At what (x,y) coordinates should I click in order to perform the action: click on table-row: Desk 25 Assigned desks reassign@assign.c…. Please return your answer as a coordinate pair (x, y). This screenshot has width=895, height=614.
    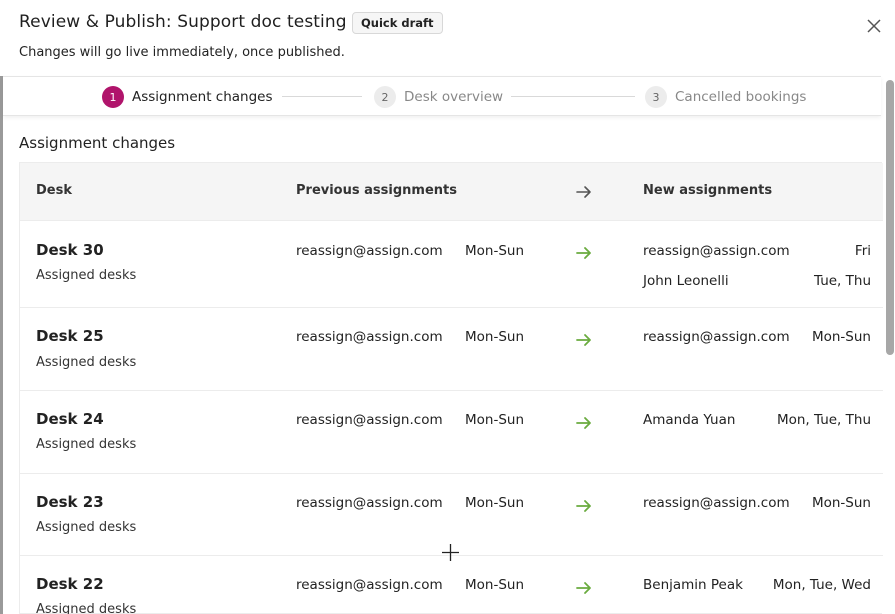
    Looking at the image, I should click on (451, 348).